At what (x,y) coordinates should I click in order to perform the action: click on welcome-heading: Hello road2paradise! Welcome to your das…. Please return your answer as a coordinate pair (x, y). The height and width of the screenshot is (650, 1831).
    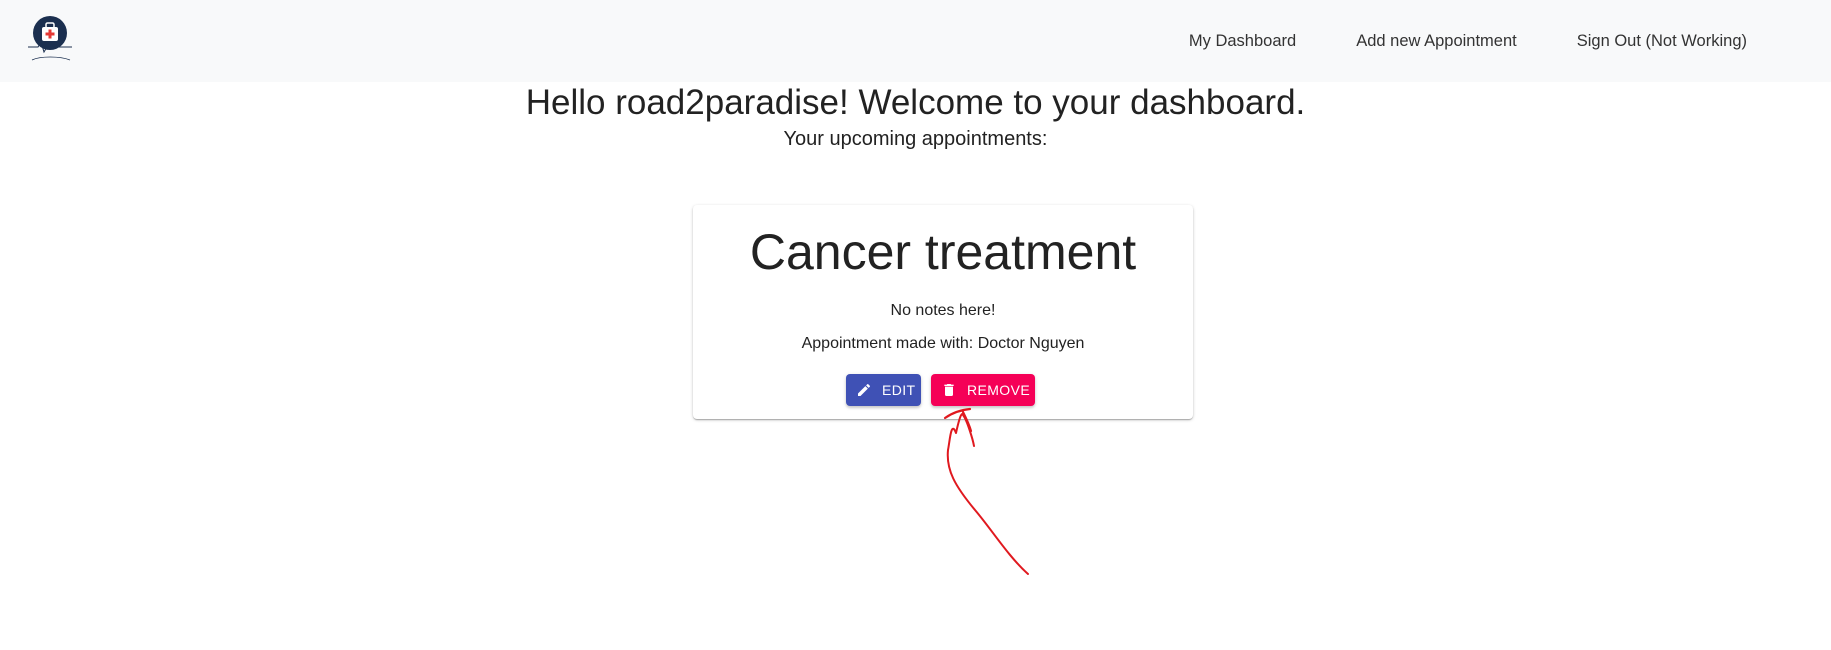
    Looking at the image, I should click on (915, 102).